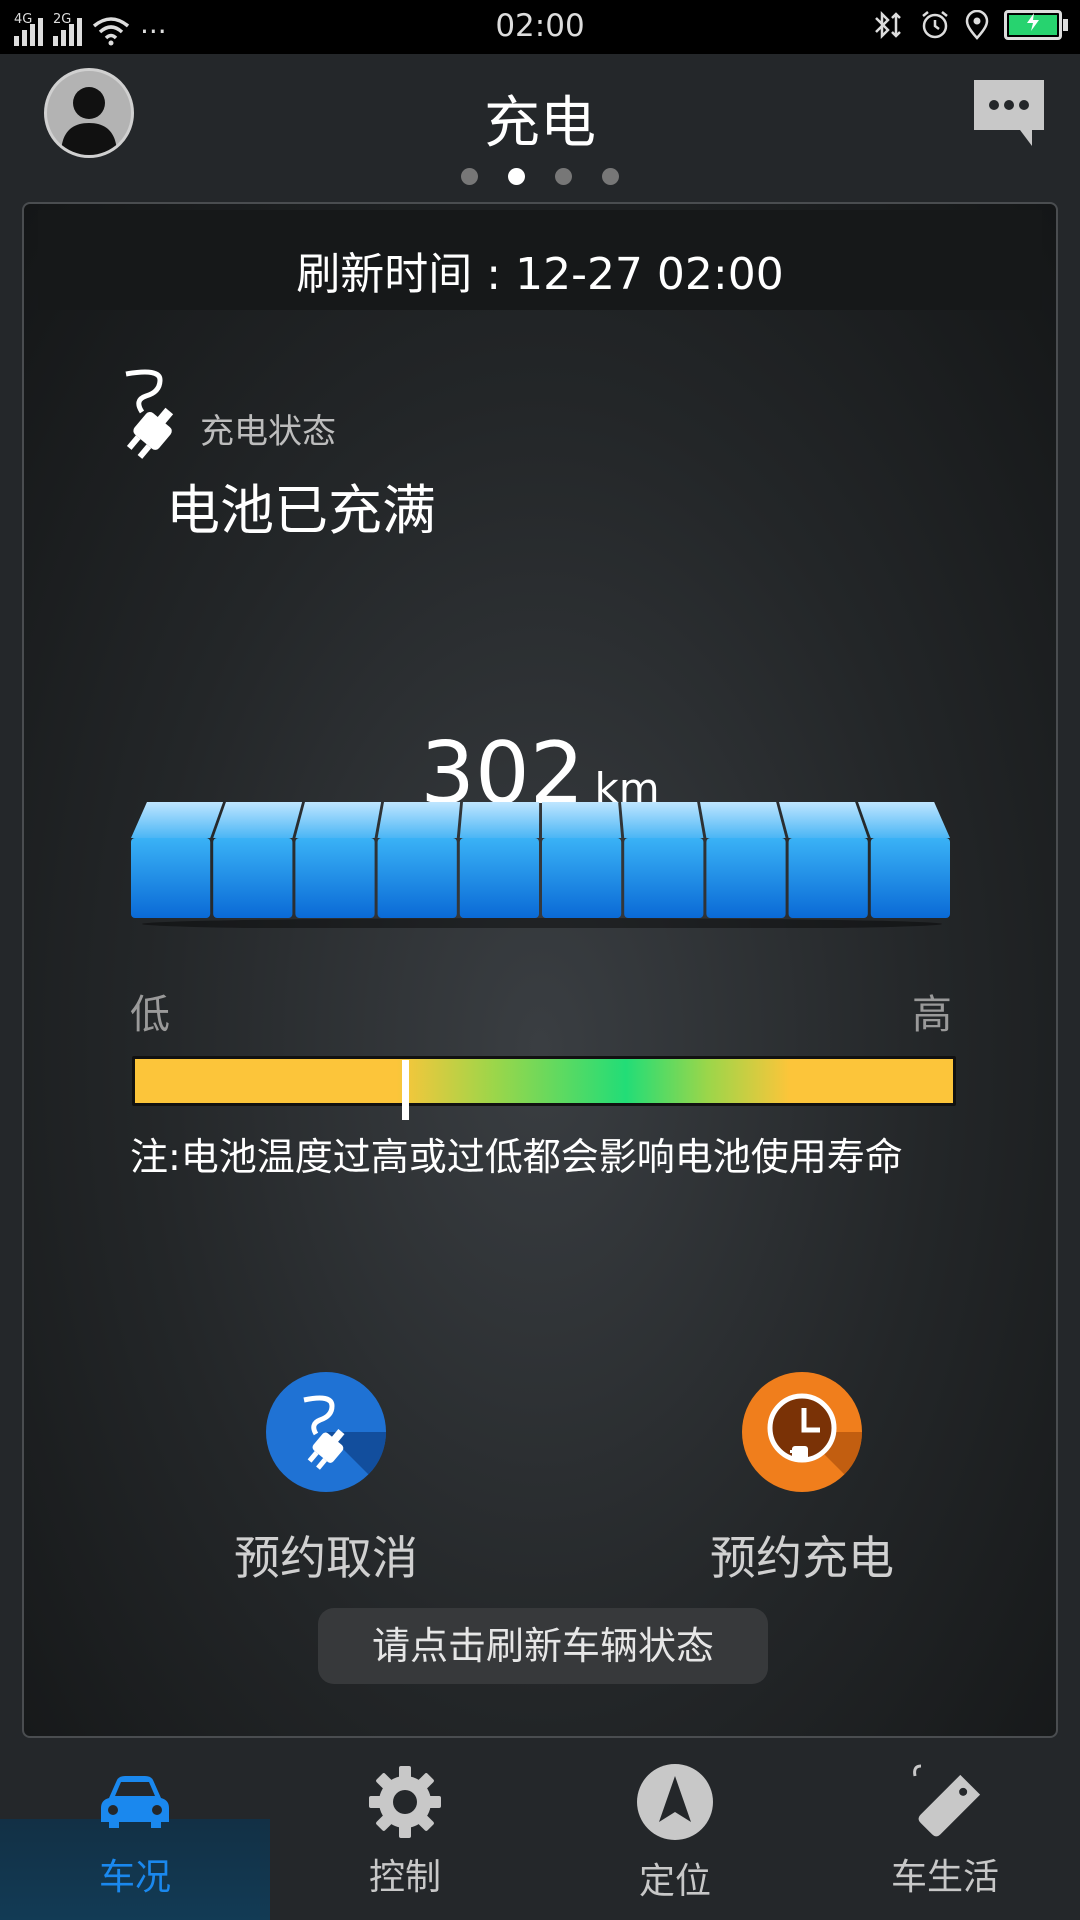  I want to click on nav-item-location: 定位, so click(675, 1830).